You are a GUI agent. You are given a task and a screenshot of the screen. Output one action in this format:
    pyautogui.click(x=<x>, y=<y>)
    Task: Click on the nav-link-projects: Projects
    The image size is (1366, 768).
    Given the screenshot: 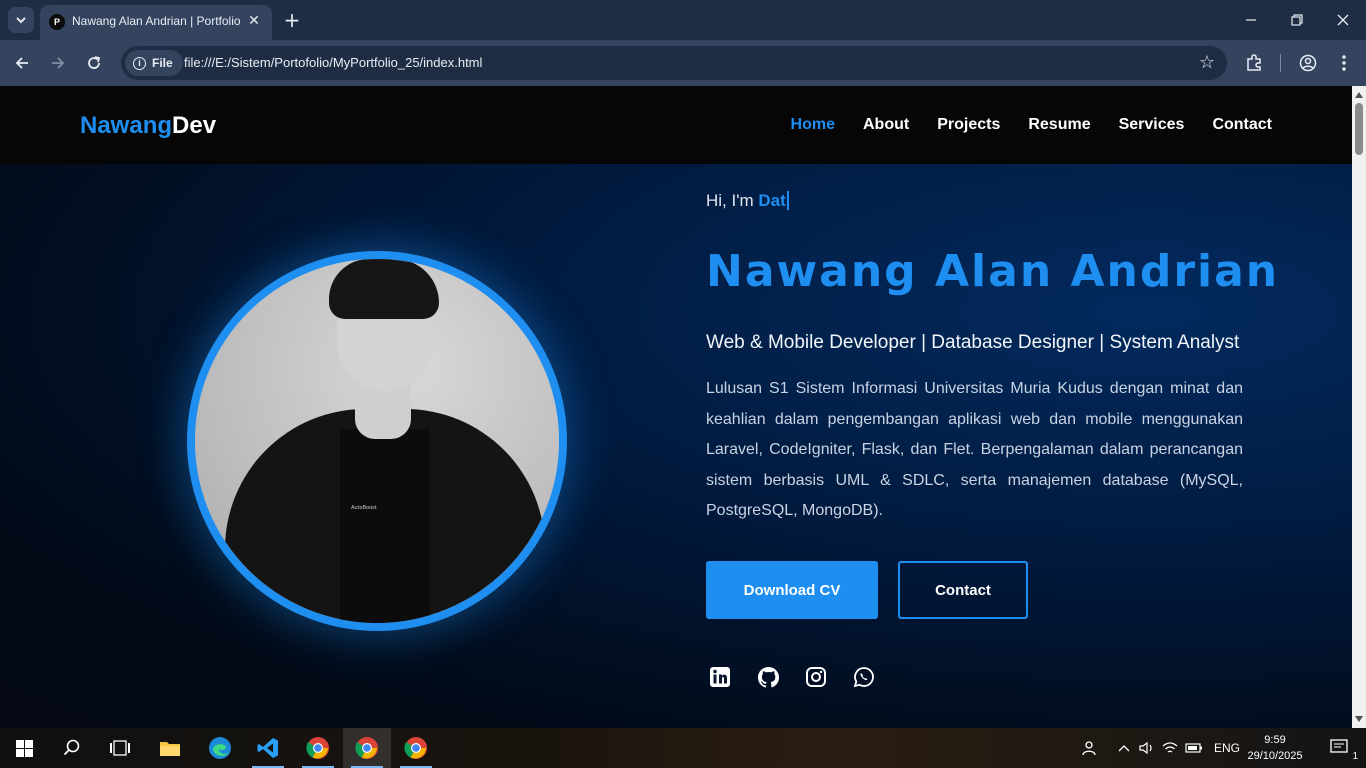 What is the action you would take?
    pyautogui.click(x=968, y=125)
    